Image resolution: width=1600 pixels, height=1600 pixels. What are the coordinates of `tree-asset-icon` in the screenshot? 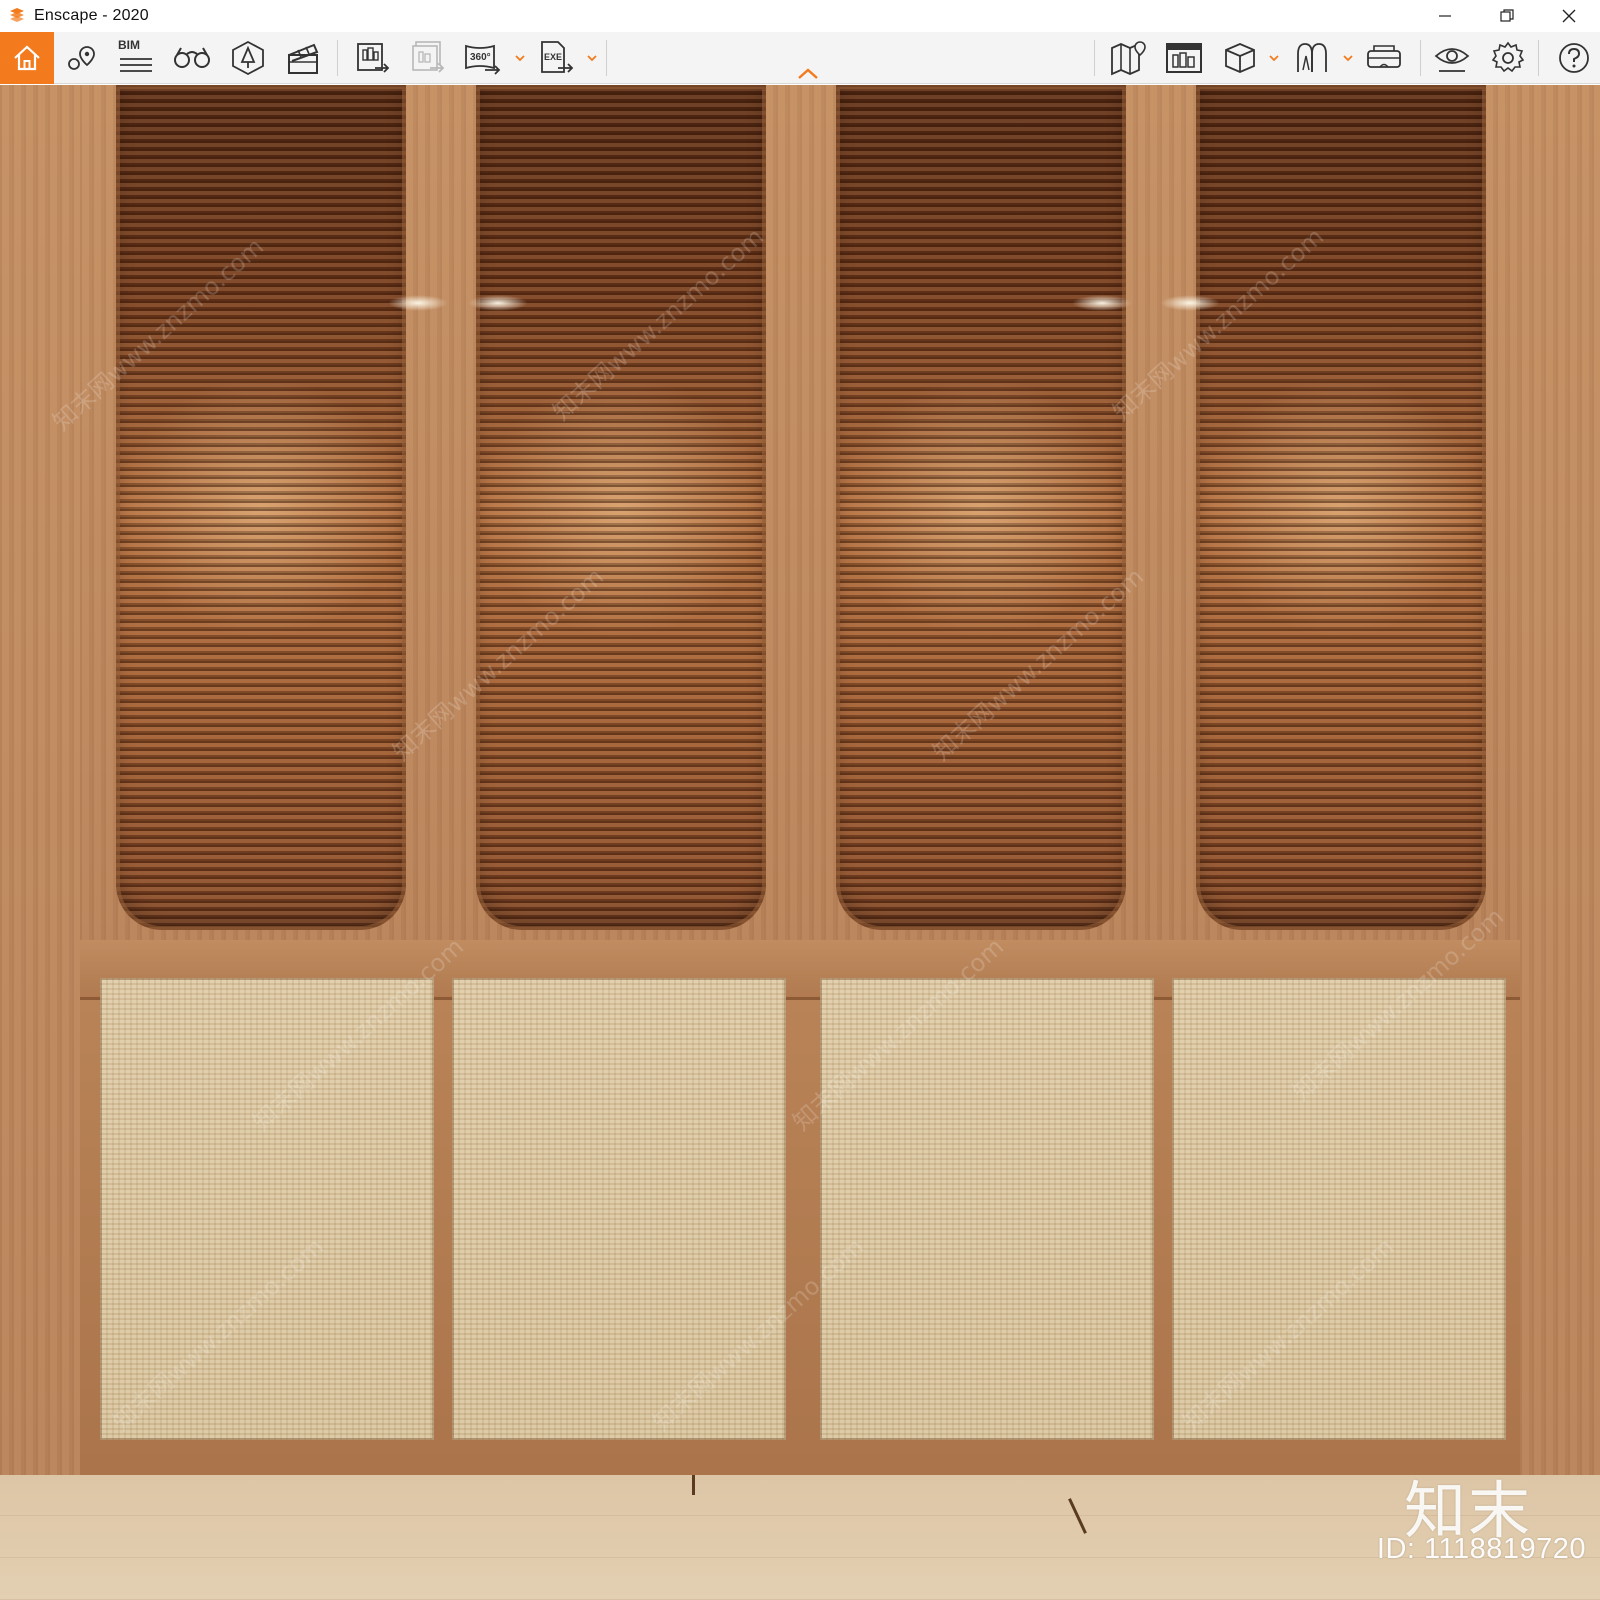 It's located at (248, 58).